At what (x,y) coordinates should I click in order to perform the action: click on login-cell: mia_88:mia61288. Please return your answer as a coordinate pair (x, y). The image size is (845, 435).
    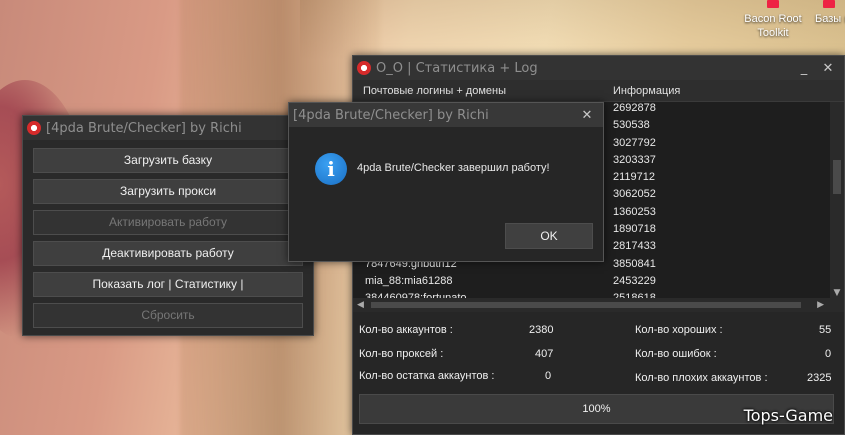
    Looking at the image, I should click on (409, 280).